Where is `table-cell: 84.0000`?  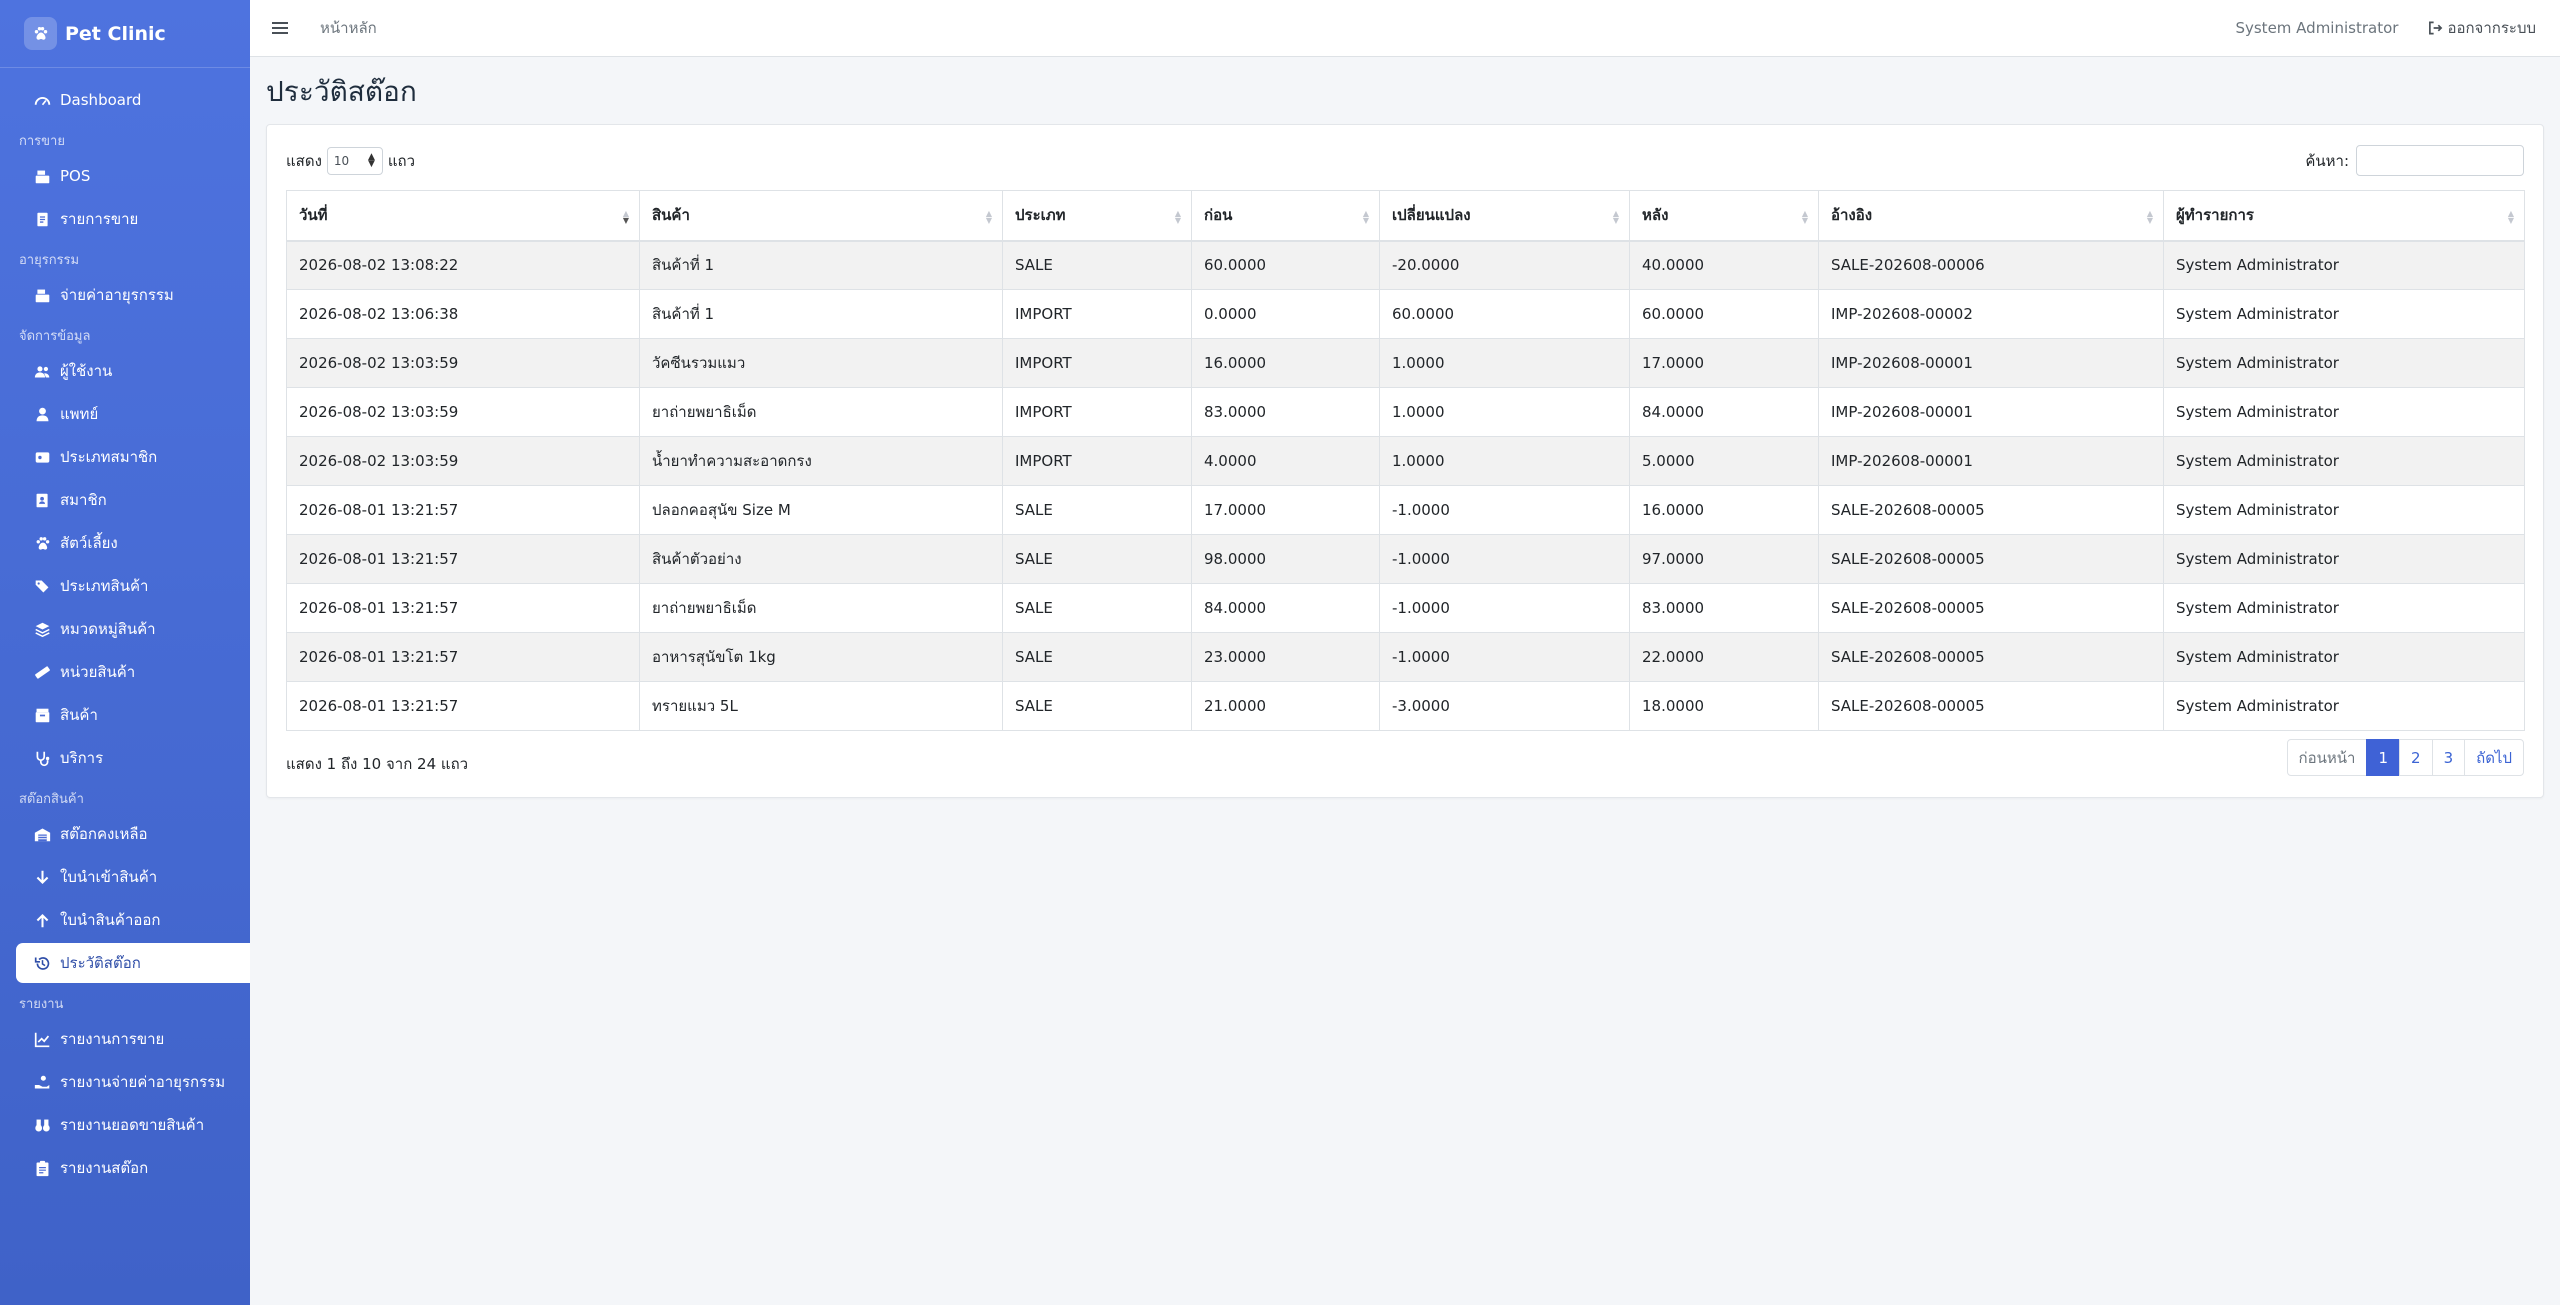 table-cell: 84.0000 is located at coordinates (1285, 608).